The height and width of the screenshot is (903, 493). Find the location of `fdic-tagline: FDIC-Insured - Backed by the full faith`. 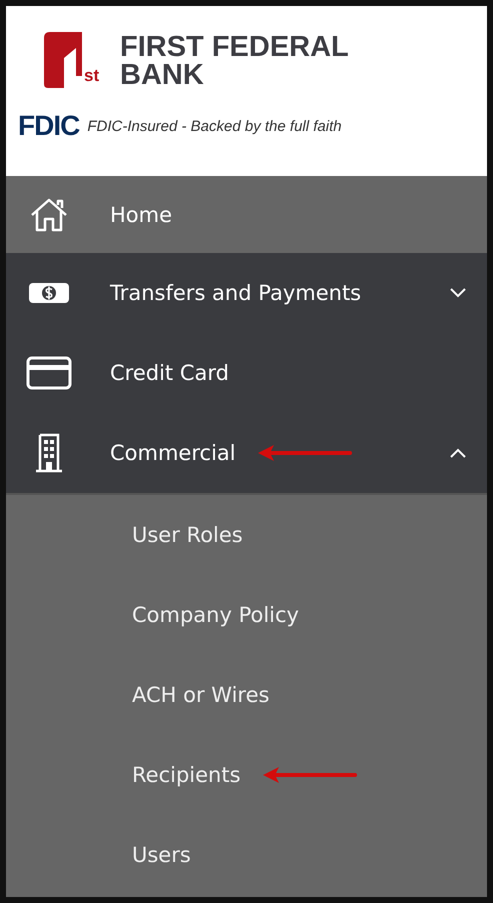

fdic-tagline: FDIC-Insured - Backed by the full faith is located at coordinates (214, 126).